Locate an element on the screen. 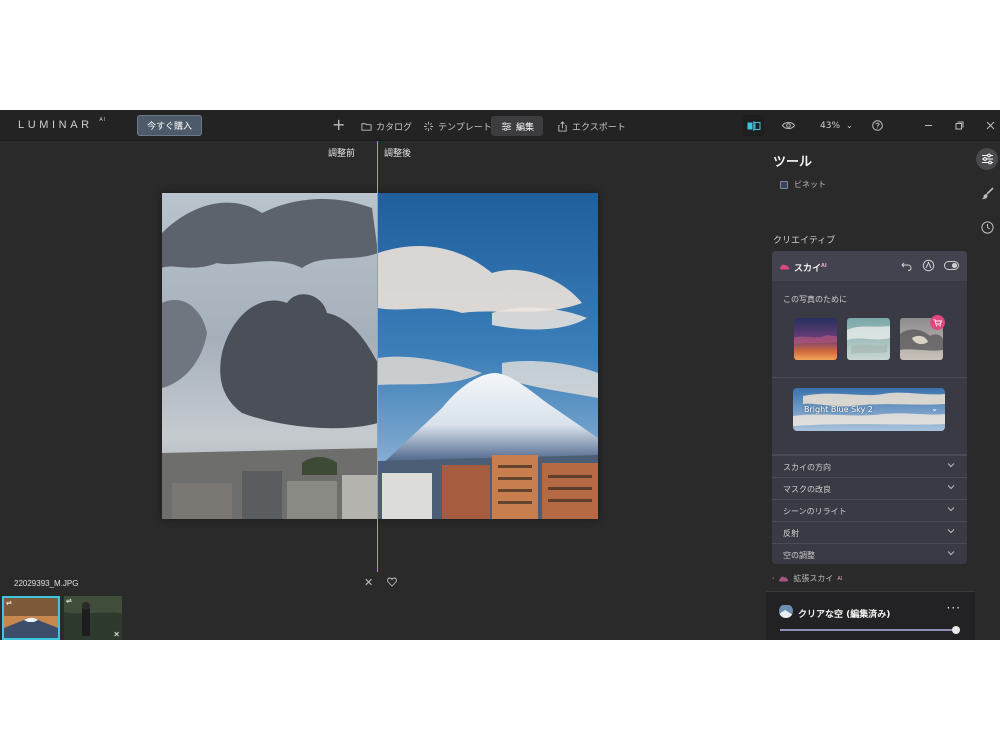  help-icon is located at coordinates (877, 125).